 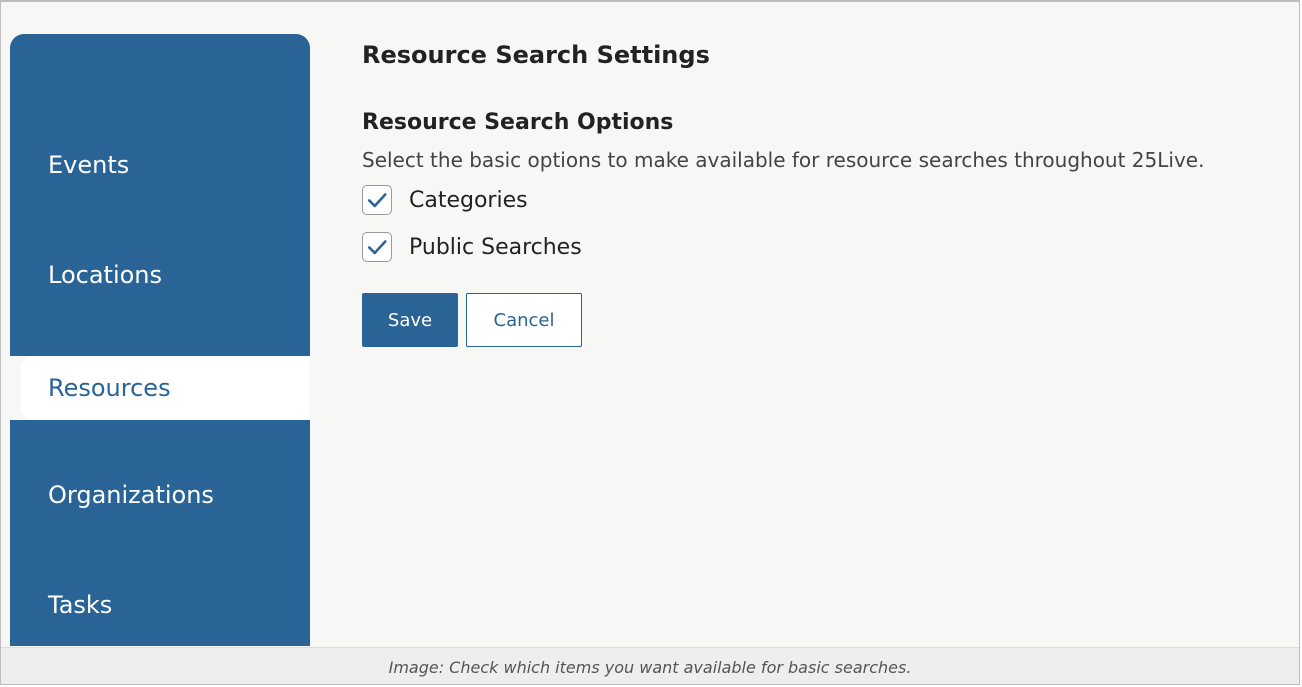 I want to click on sidebar-item-label: Tasks, so click(x=80, y=605).